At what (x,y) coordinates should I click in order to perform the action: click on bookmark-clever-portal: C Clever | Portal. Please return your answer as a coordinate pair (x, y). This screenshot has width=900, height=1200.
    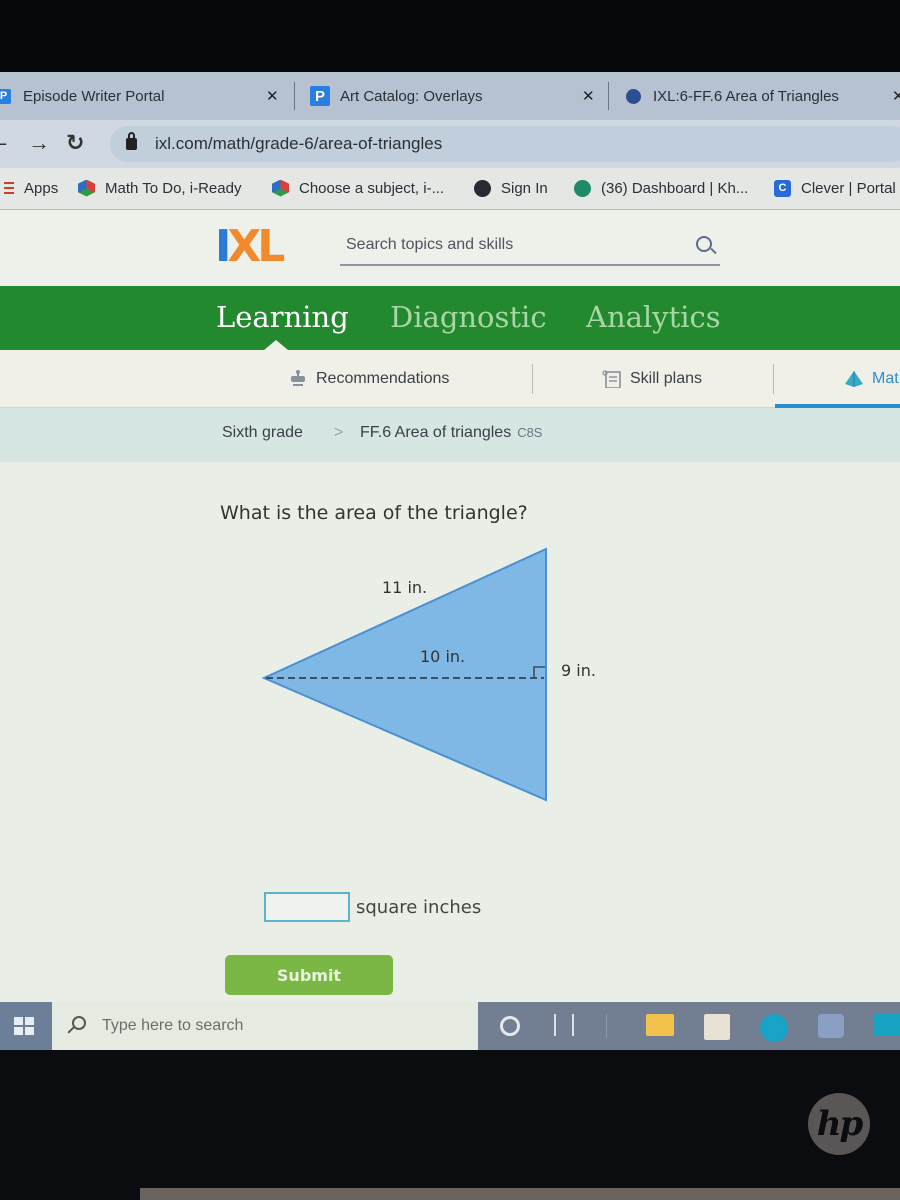
    Looking at the image, I should click on (835, 188).